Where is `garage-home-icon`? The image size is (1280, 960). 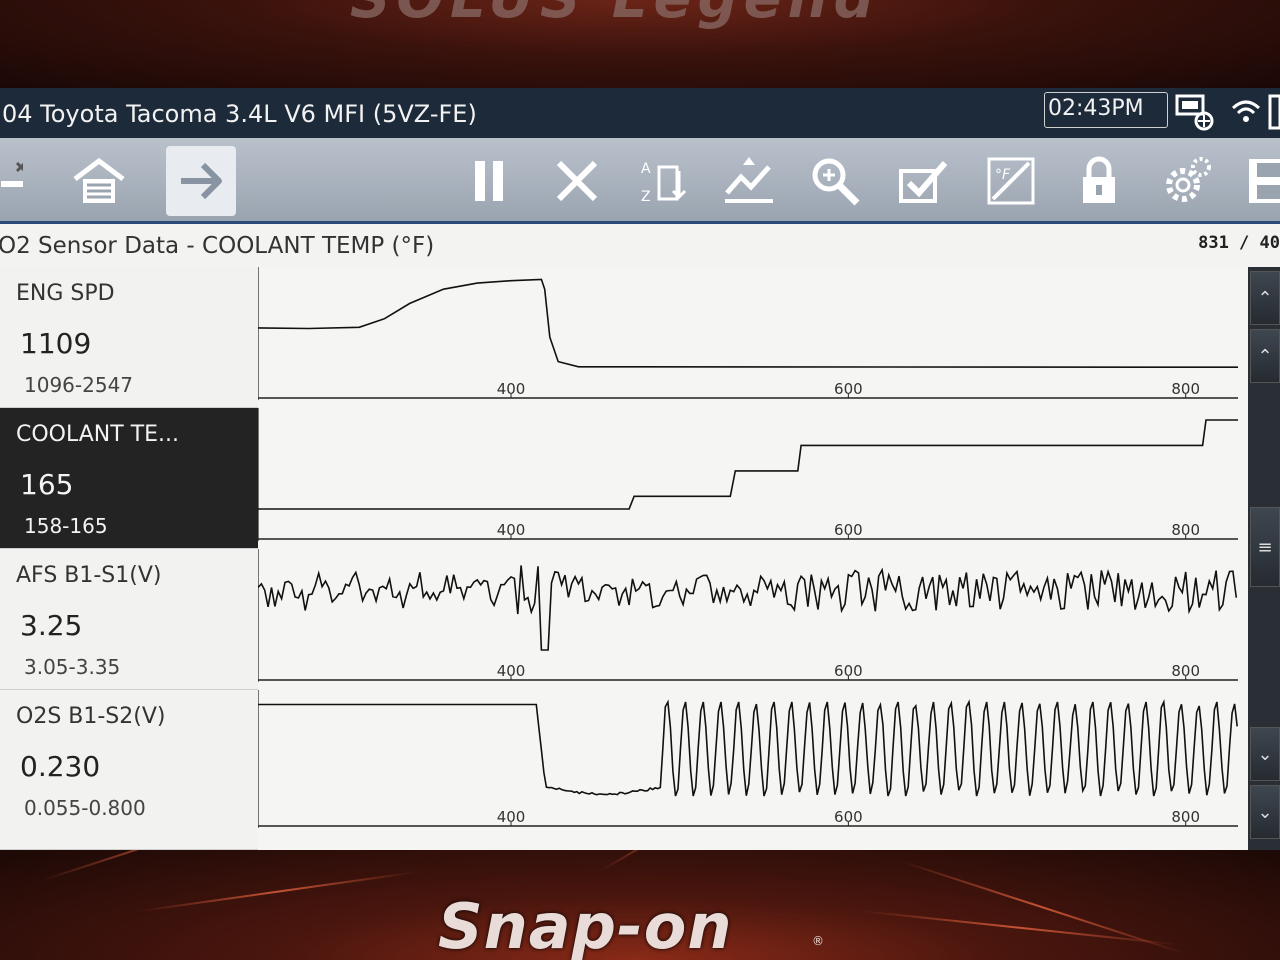
garage-home-icon is located at coordinates (99, 180).